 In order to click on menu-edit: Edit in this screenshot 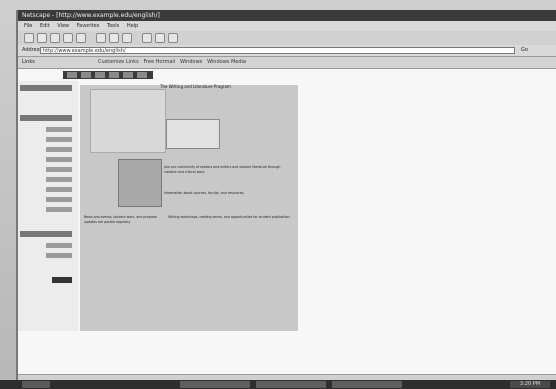, I will do `click(45, 26)`.